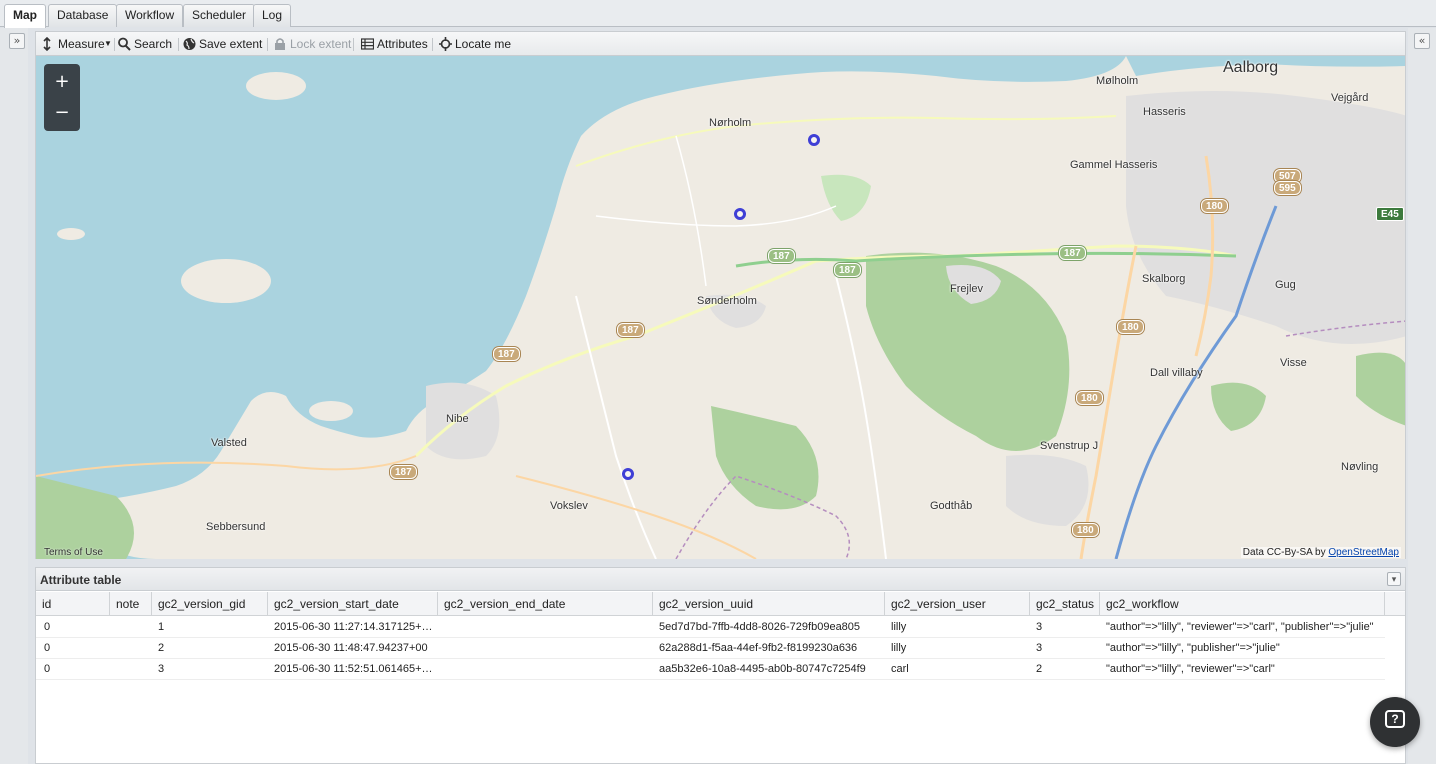 The image size is (1436, 764). What do you see at coordinates (1360, 467) in the screenshot?
I see `place-label-novling: Nøvling` at bounding box center [1360, 467].